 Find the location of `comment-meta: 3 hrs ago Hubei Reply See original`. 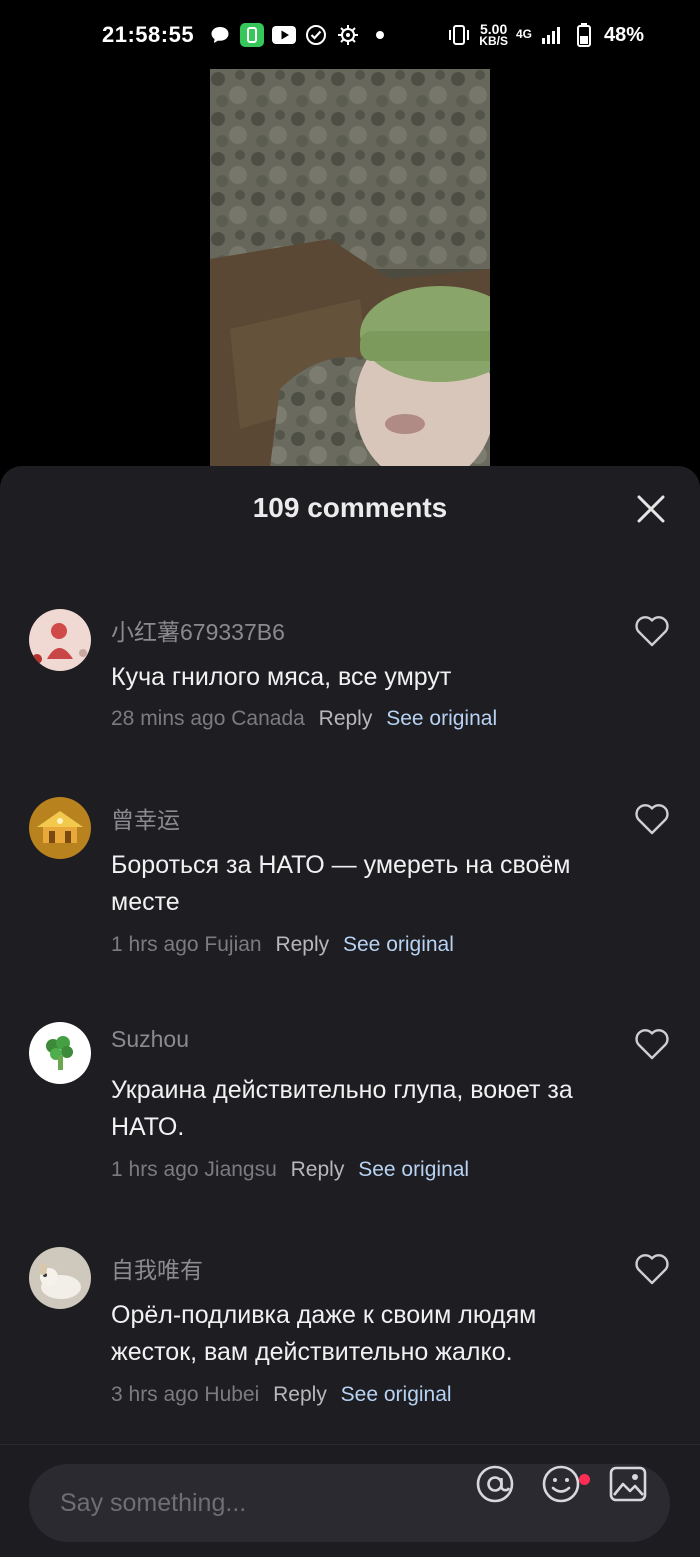

comment-meta: 3 hrs ago Hubei Reply See original is located at coordinates (281, 1395).